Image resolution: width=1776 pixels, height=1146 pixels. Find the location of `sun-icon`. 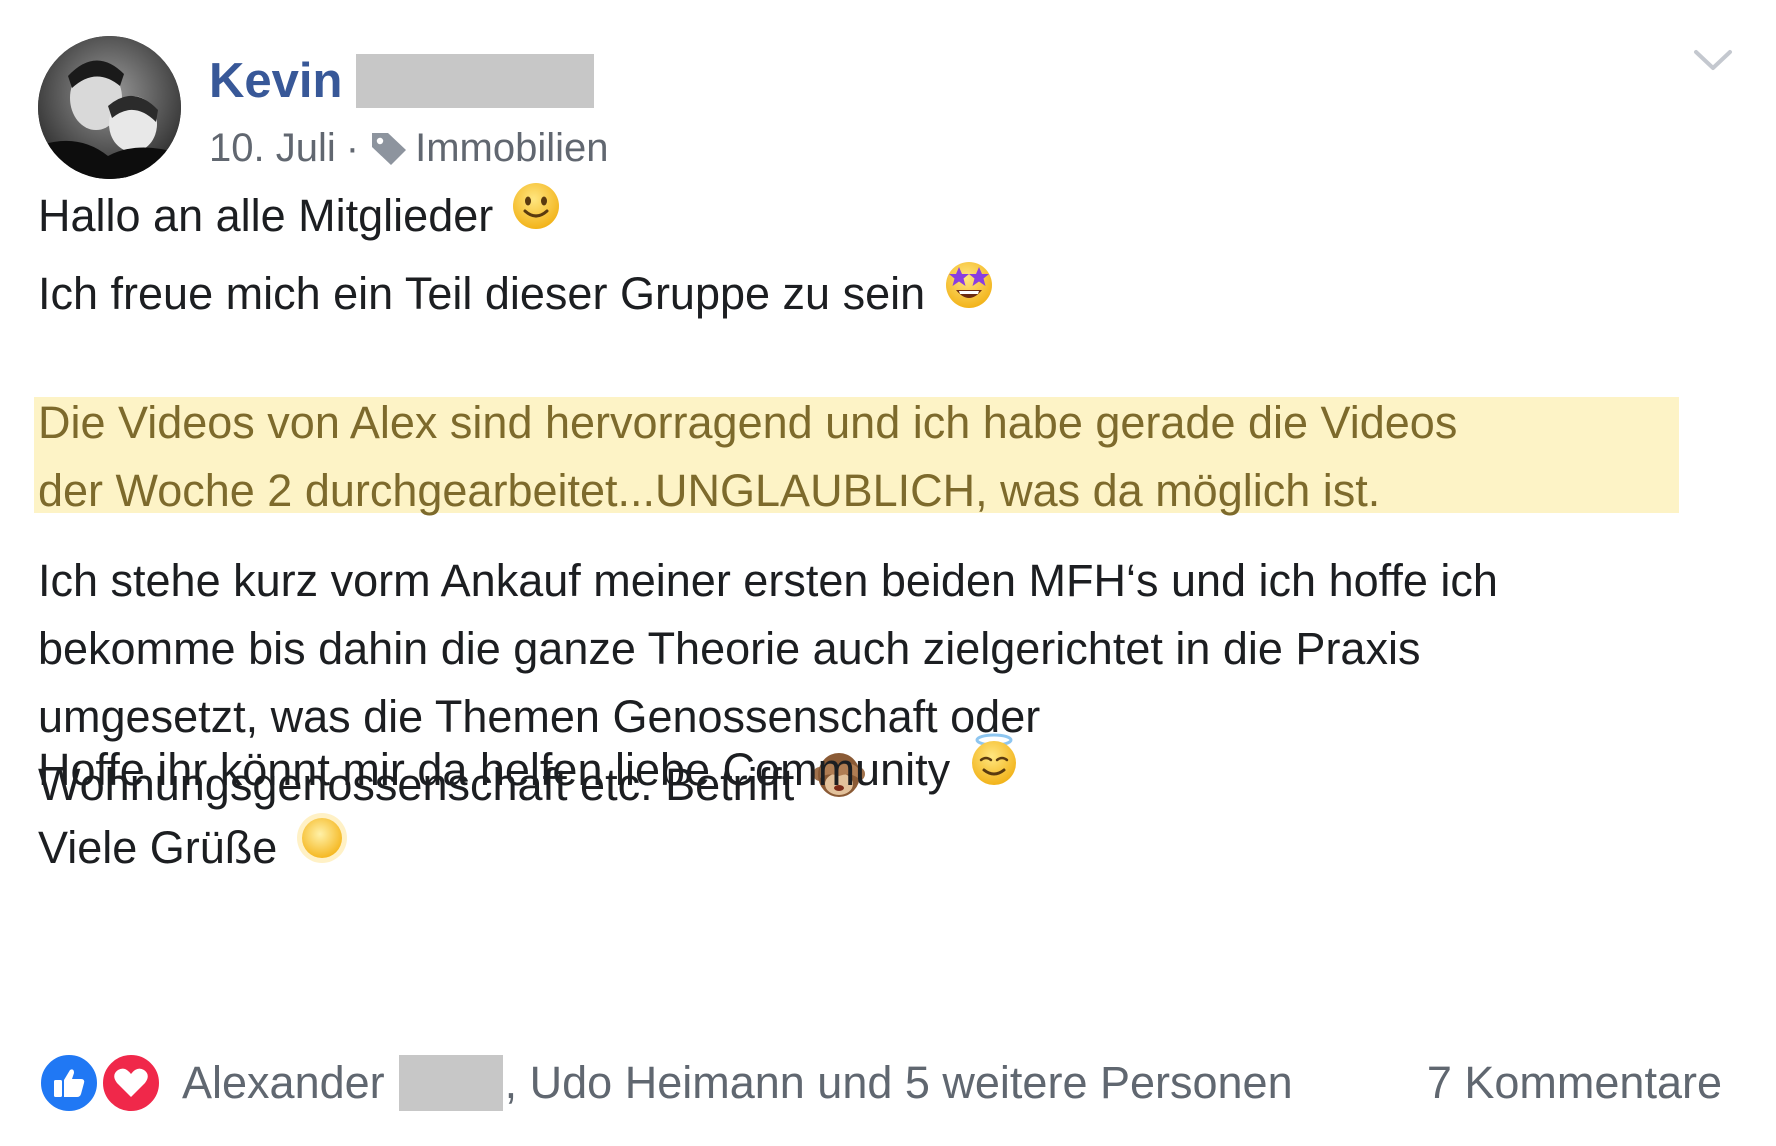

sun-icon is located at coordinates (322, 847).